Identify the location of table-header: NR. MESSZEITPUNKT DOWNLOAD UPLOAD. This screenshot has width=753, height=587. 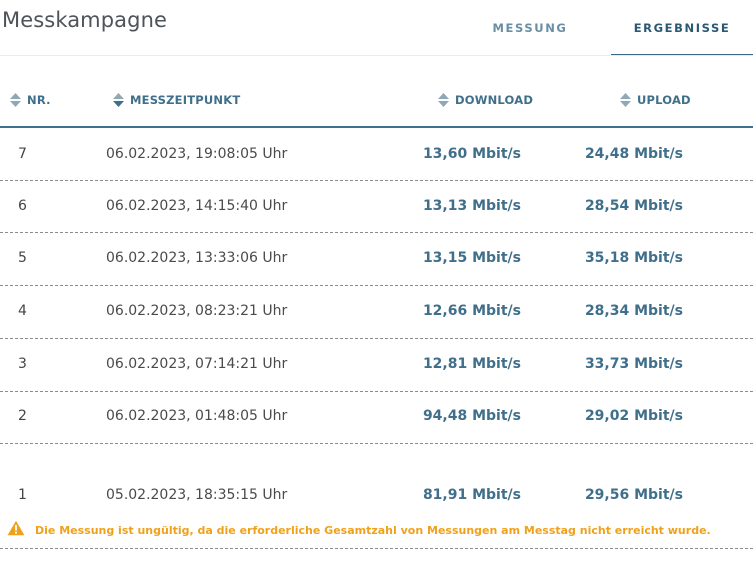
(376, 101).